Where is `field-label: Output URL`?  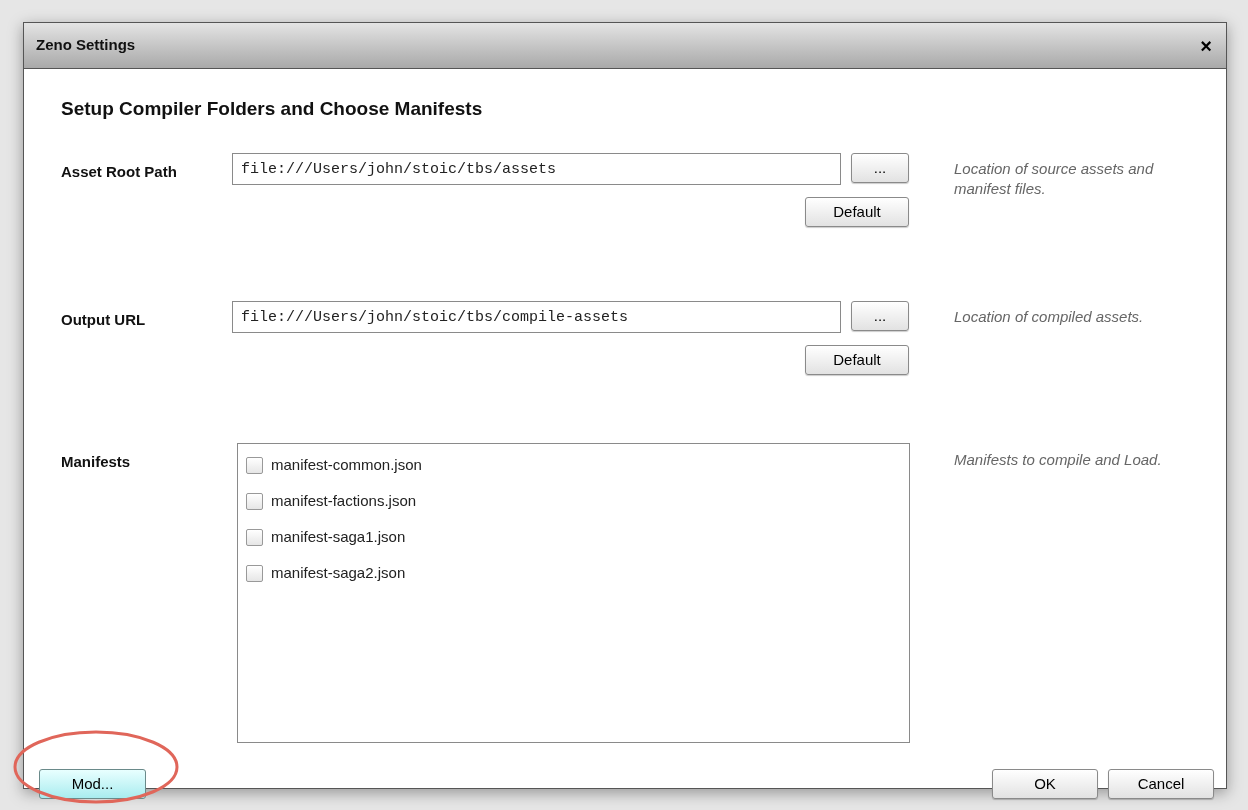
field-label: Output URL is located at coordinates (104, 320).